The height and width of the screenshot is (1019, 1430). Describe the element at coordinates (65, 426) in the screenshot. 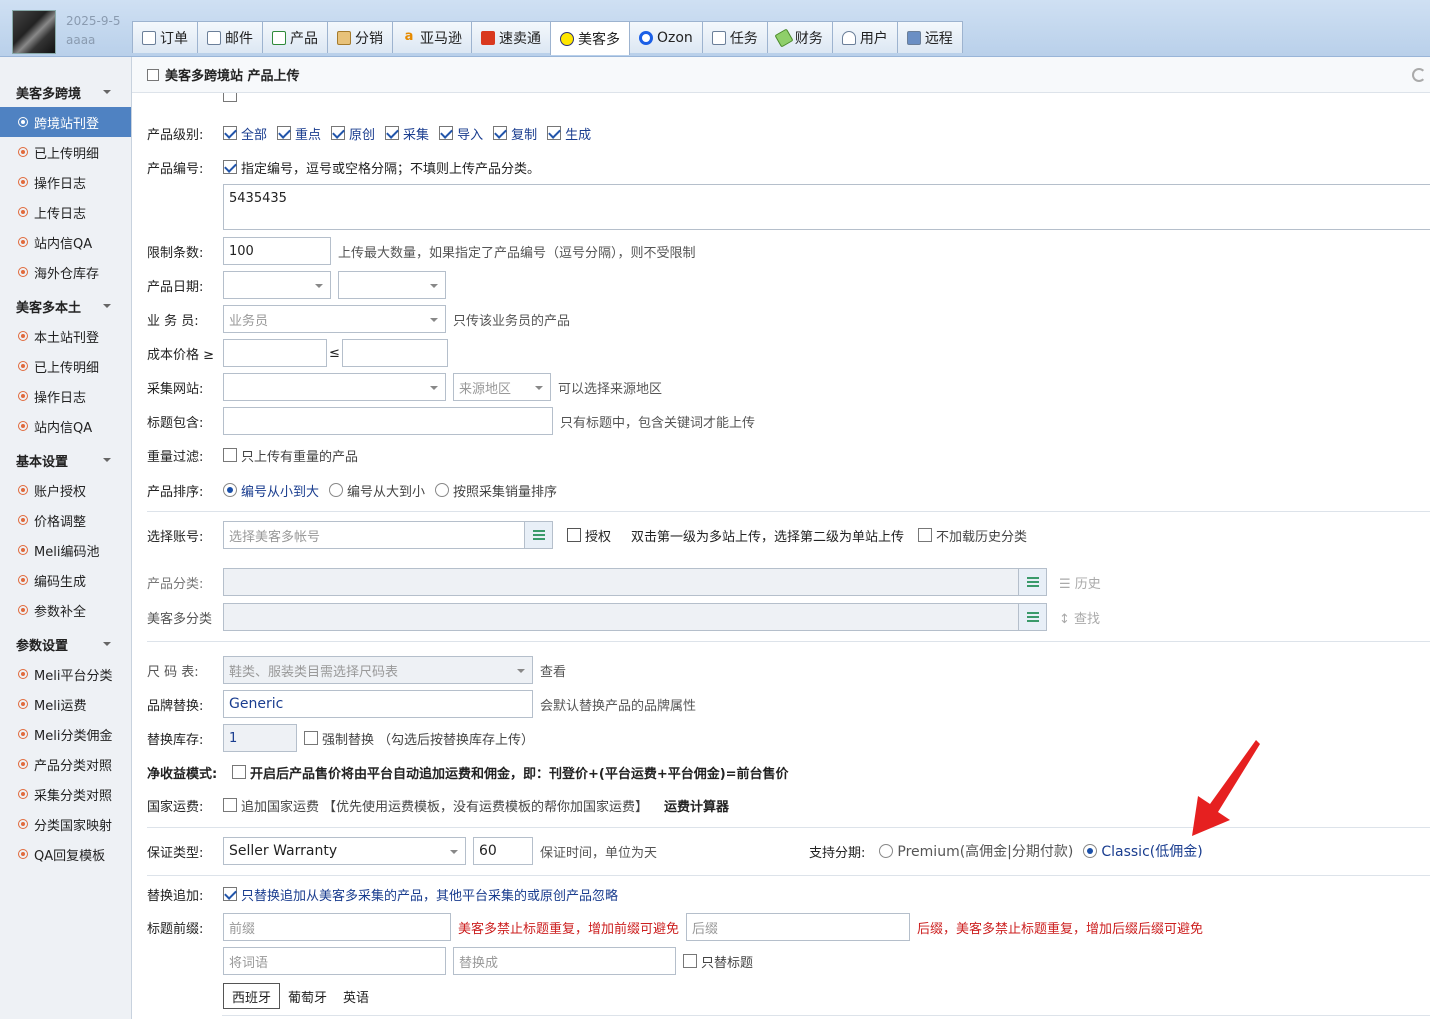

I see `sidebar-item-local-qa: 站内信QA` at that location.